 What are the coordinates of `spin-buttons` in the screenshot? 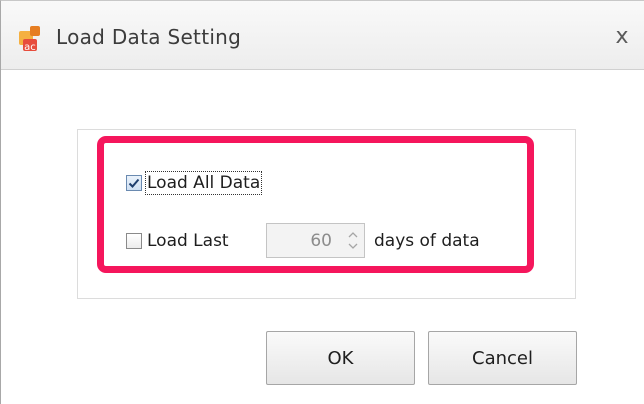 It's located at (353, 240).